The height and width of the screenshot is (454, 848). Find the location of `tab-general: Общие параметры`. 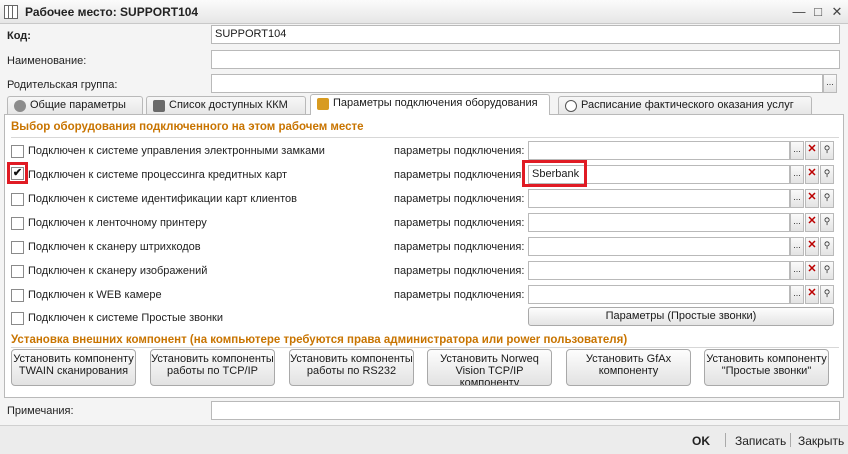

tab-general: Общие параметры is located at coordinates (75, 105).